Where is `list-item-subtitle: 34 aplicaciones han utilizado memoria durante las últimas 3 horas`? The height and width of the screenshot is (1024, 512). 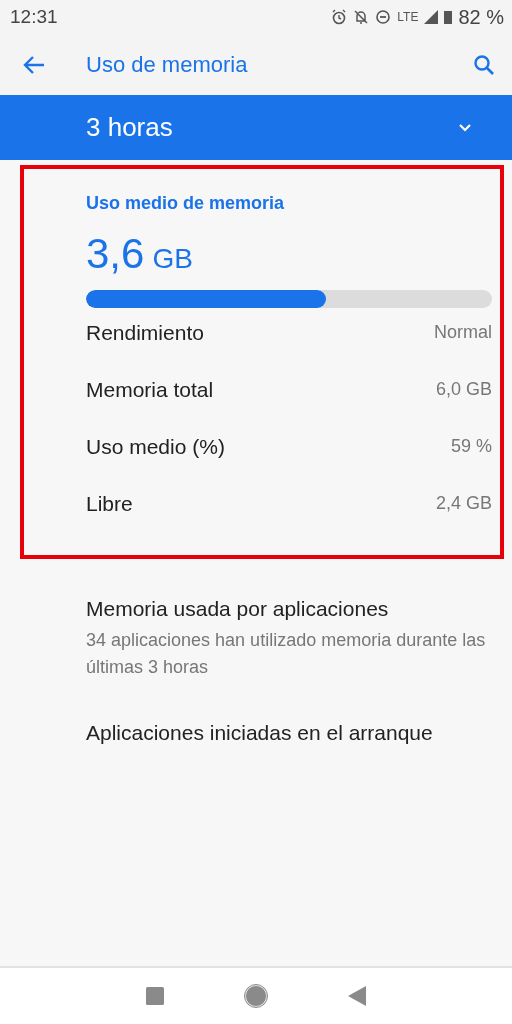
list-item-subtitle: 34 aplicaciones han utilizado memoria durante las últimas 3 horas is located at coordinates (286, 654).